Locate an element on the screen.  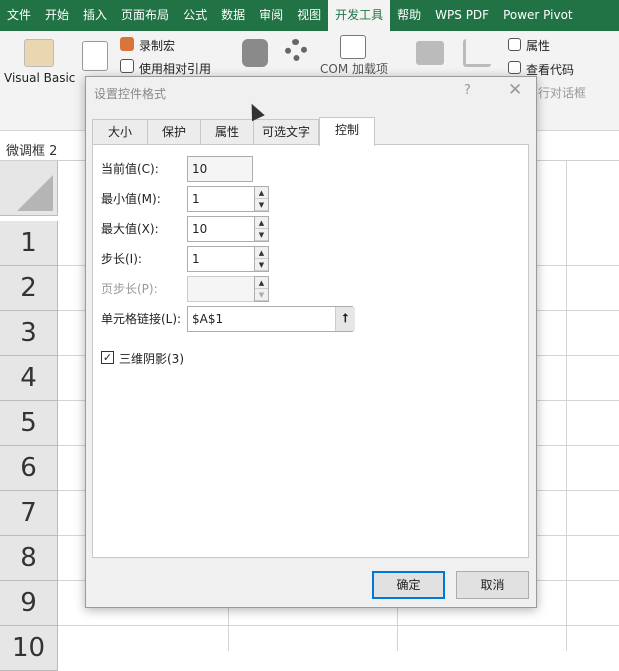
max-value-spinner: ▲ ▼ is located at coordinates (261, 229).